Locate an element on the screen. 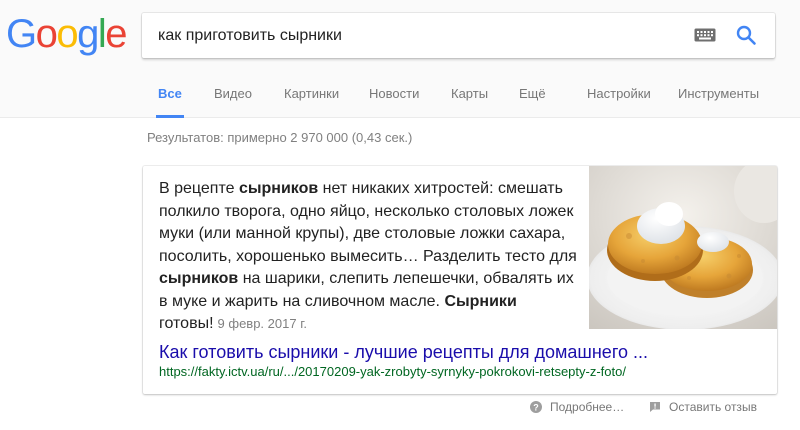 Image resolution: width=800 pixels, height=430 pixels. tab-all: Все is located at coordinates (170, 95).